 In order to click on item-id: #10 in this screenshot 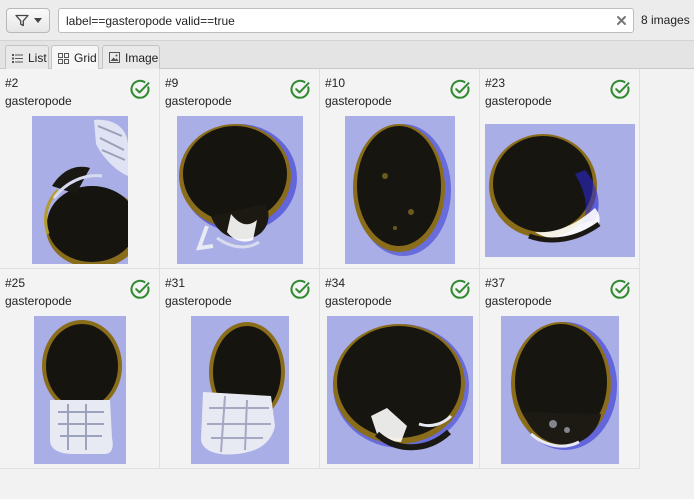, I will do `click(335, 83)`.